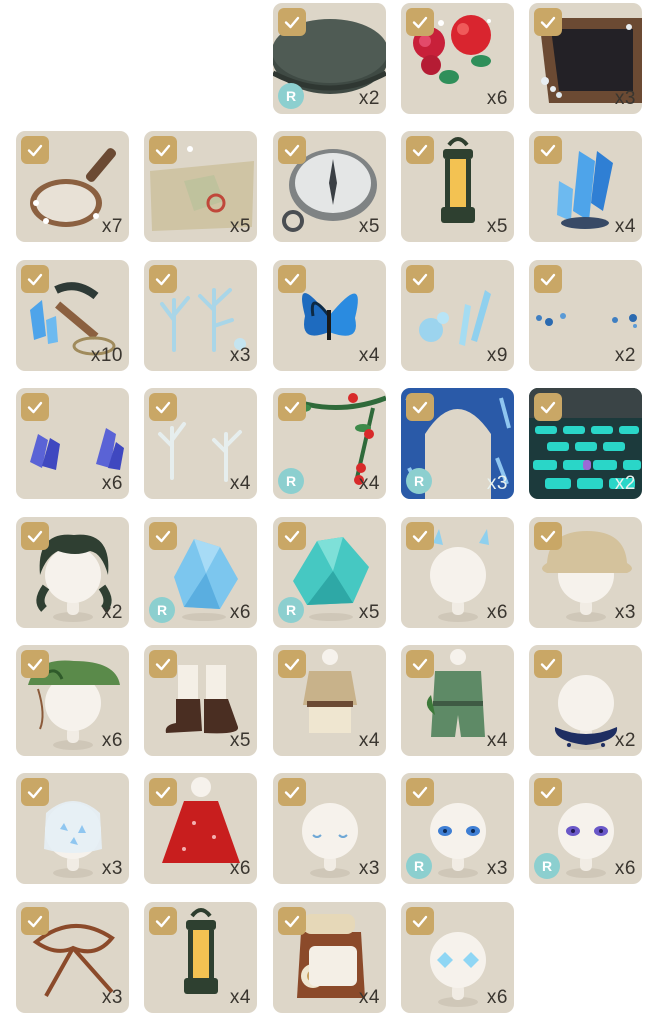 The image size is (660, 1024). Describe the element at coordinates (329, 58) in the screenshot. I see `item-tile: Rx2` at that location.